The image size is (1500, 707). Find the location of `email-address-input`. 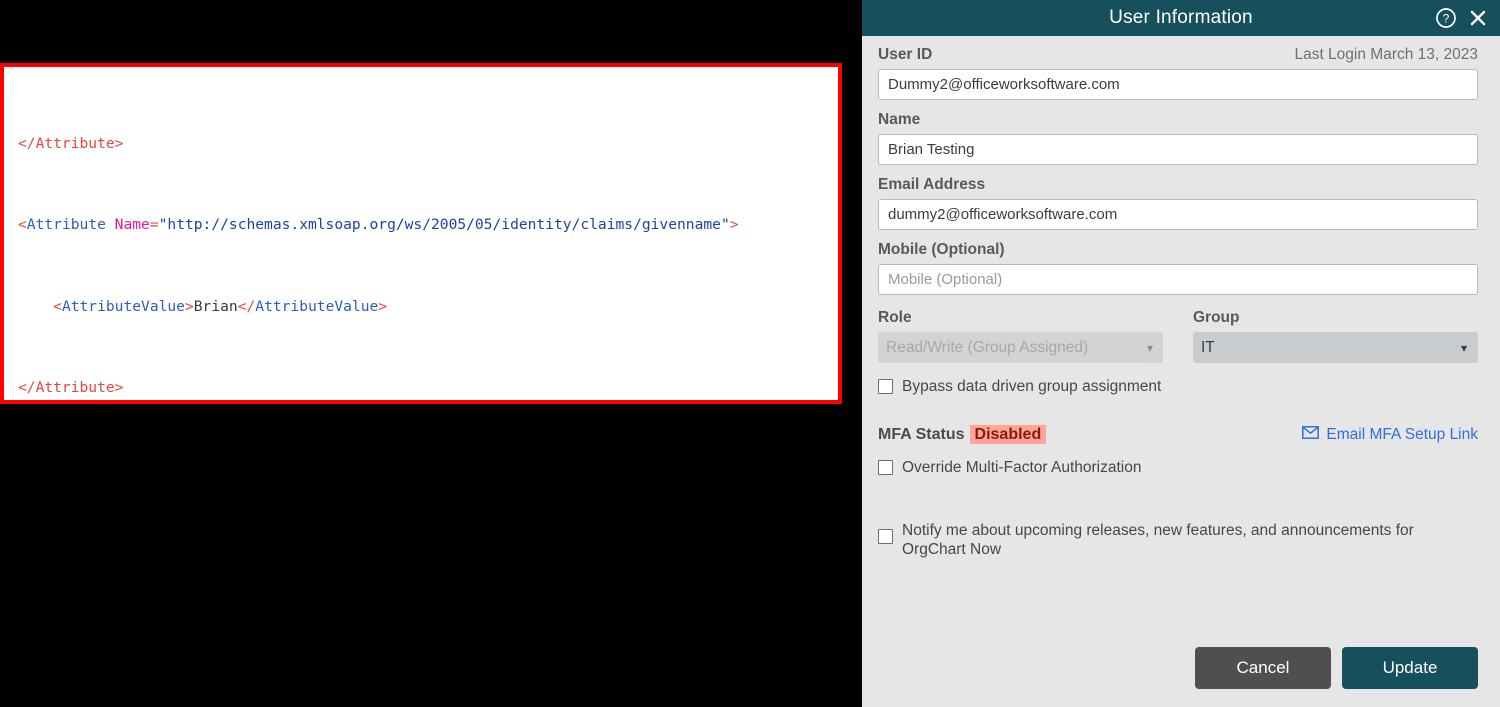

email-address-input is located at coordinates (1178, 214).